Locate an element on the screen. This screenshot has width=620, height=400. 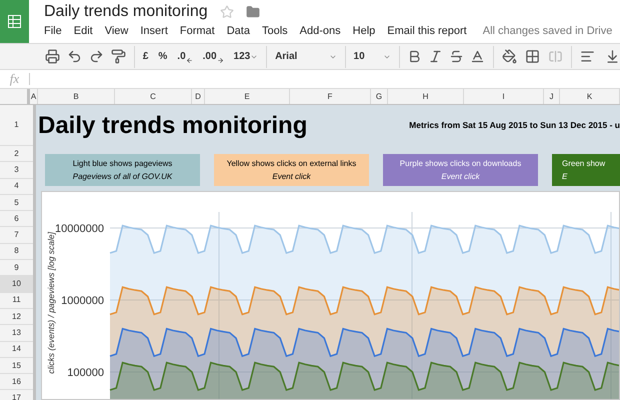
row-header: 8 is located at coordinates (16, 252).